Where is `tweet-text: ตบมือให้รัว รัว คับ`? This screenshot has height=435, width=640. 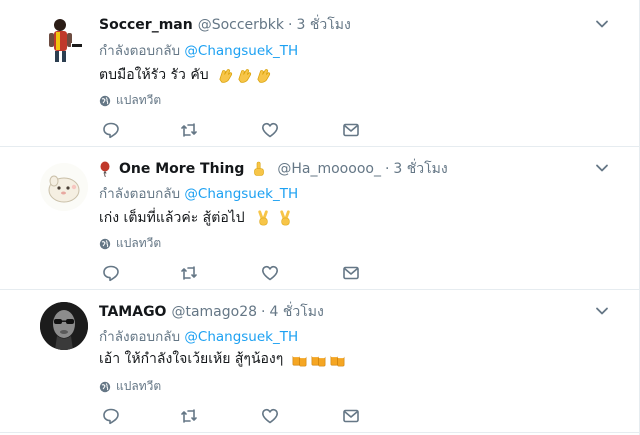
tweet-text: ตบมือให้รัว รัว คับ is located at coordinates (185, 75).